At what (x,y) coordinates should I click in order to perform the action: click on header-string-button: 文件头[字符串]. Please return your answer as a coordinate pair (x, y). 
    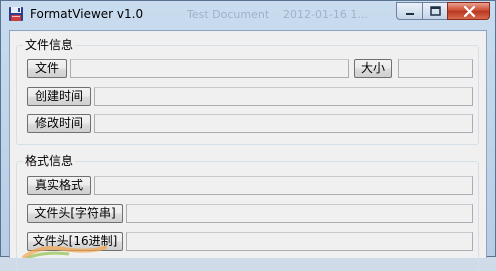
    Looking at the image, I should click on (75, 213).